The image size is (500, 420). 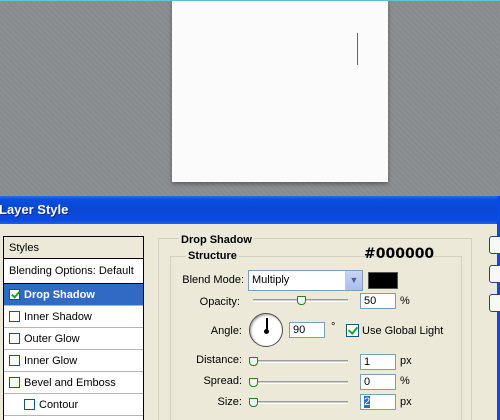 I want to click on style-item-drop-shadow: Drop Shadow, so click(x=73, y=295).